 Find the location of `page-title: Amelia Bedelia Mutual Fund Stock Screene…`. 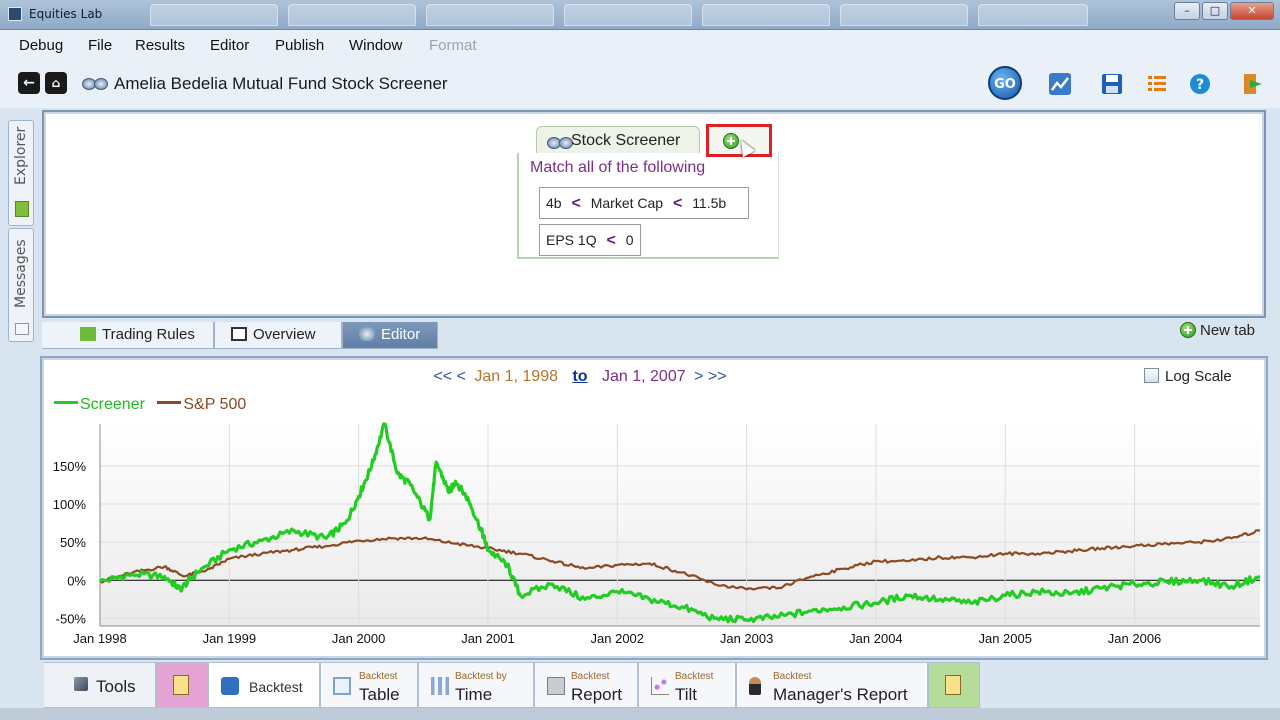

page-title: Amelia Bedelia Mutual Fund Stock Screene… is located at coordinates (281, 83).